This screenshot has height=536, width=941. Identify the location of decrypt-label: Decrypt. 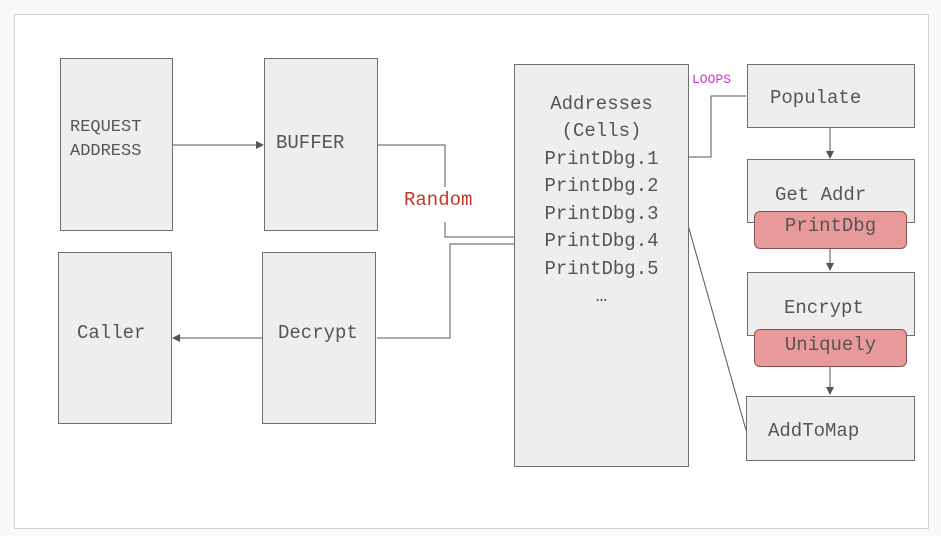
(318, 333).